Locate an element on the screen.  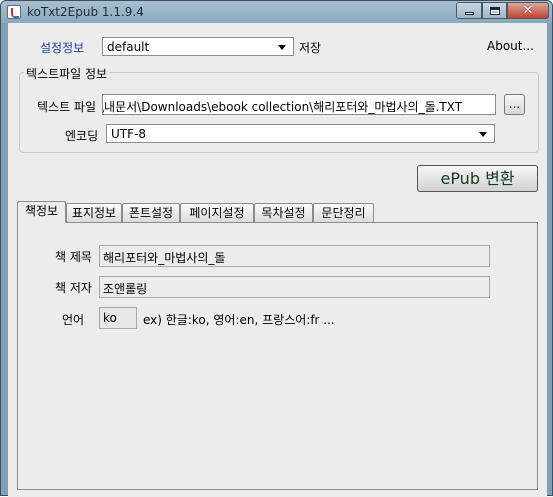
language-input: ko is located at coordinates (118, 318).